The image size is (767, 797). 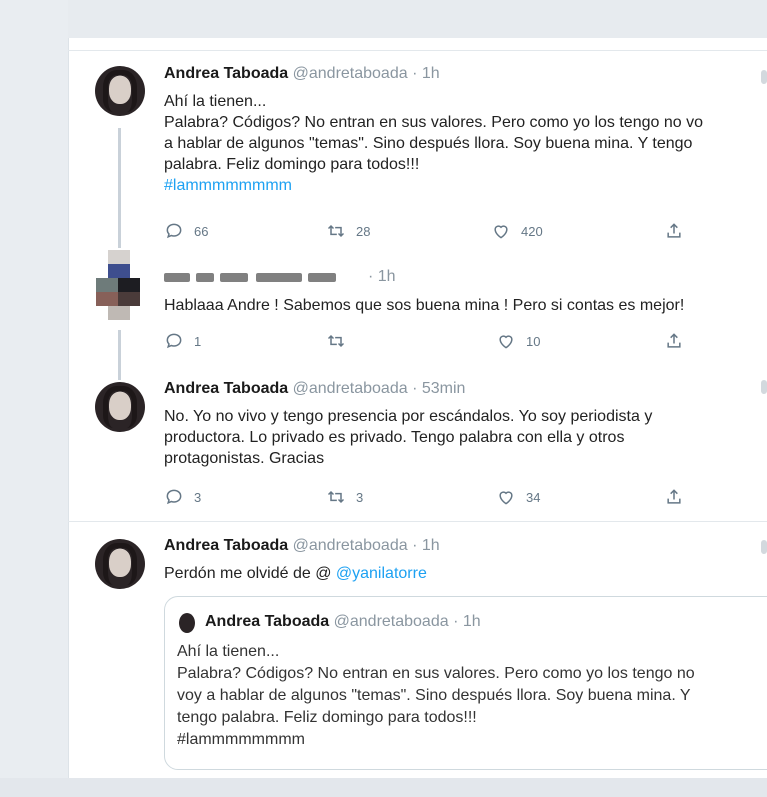 What do you see at coordinates (264, 278) in the screenshot?
I see `blurred-author-name` at bounding box center [264, 278].